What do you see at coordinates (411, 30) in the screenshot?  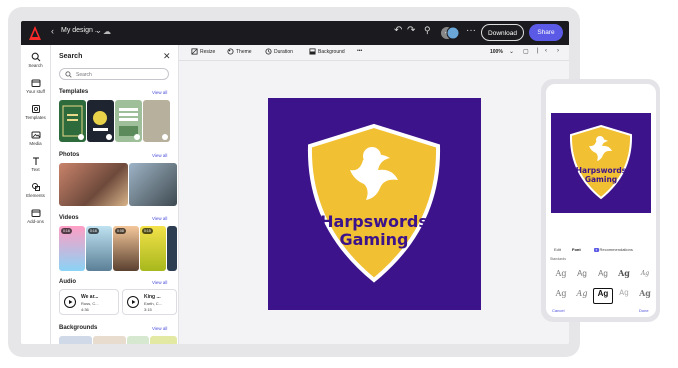 I see `redo-icon: ↷` at bounding box center [411, 30].